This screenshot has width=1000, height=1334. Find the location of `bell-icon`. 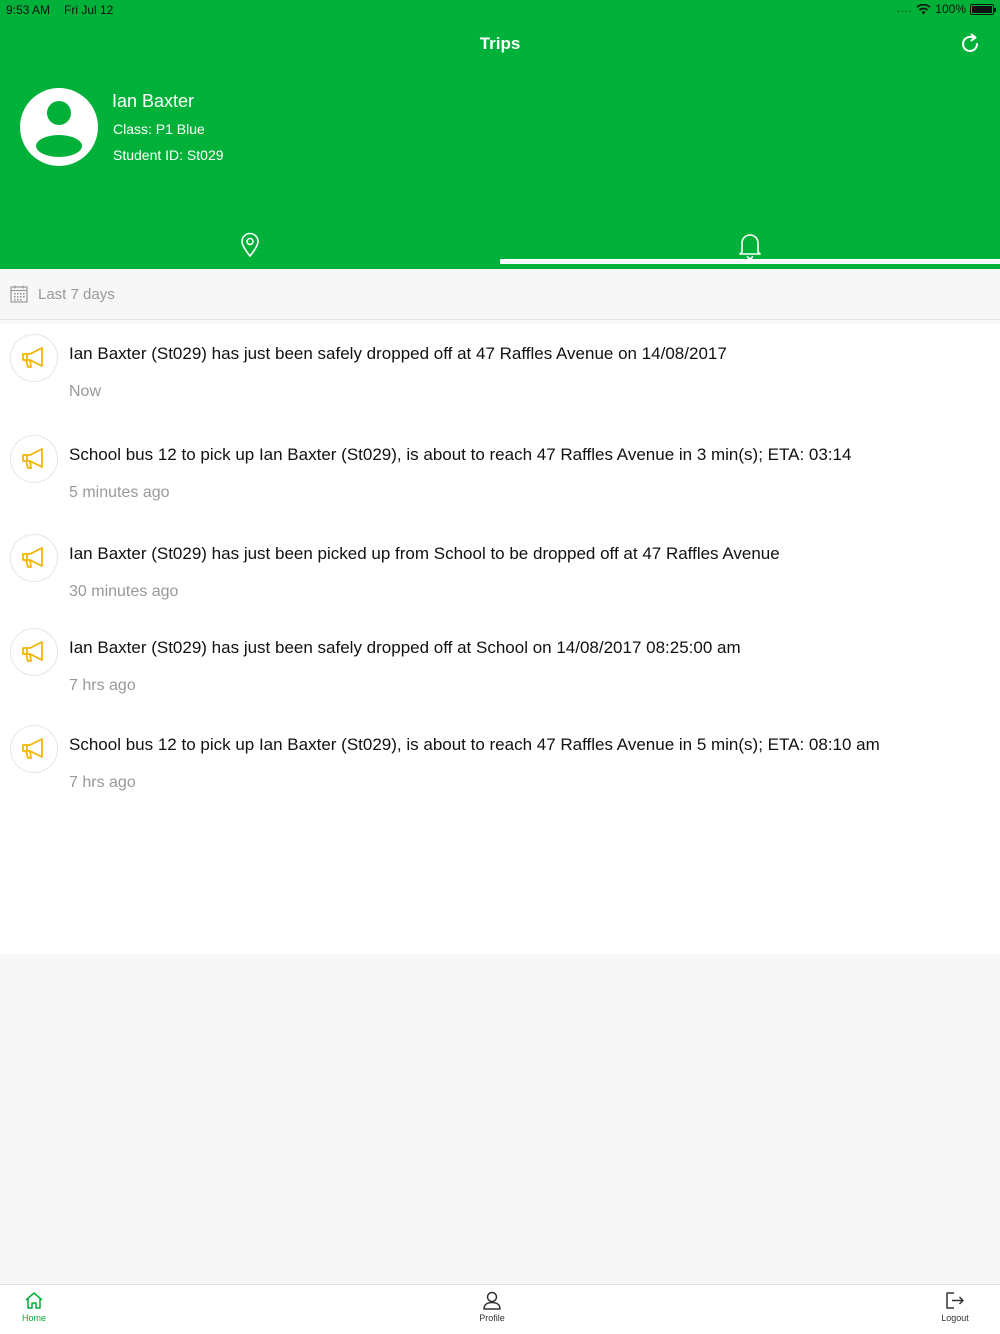

bell-icon is located at coordinates (750, 246).